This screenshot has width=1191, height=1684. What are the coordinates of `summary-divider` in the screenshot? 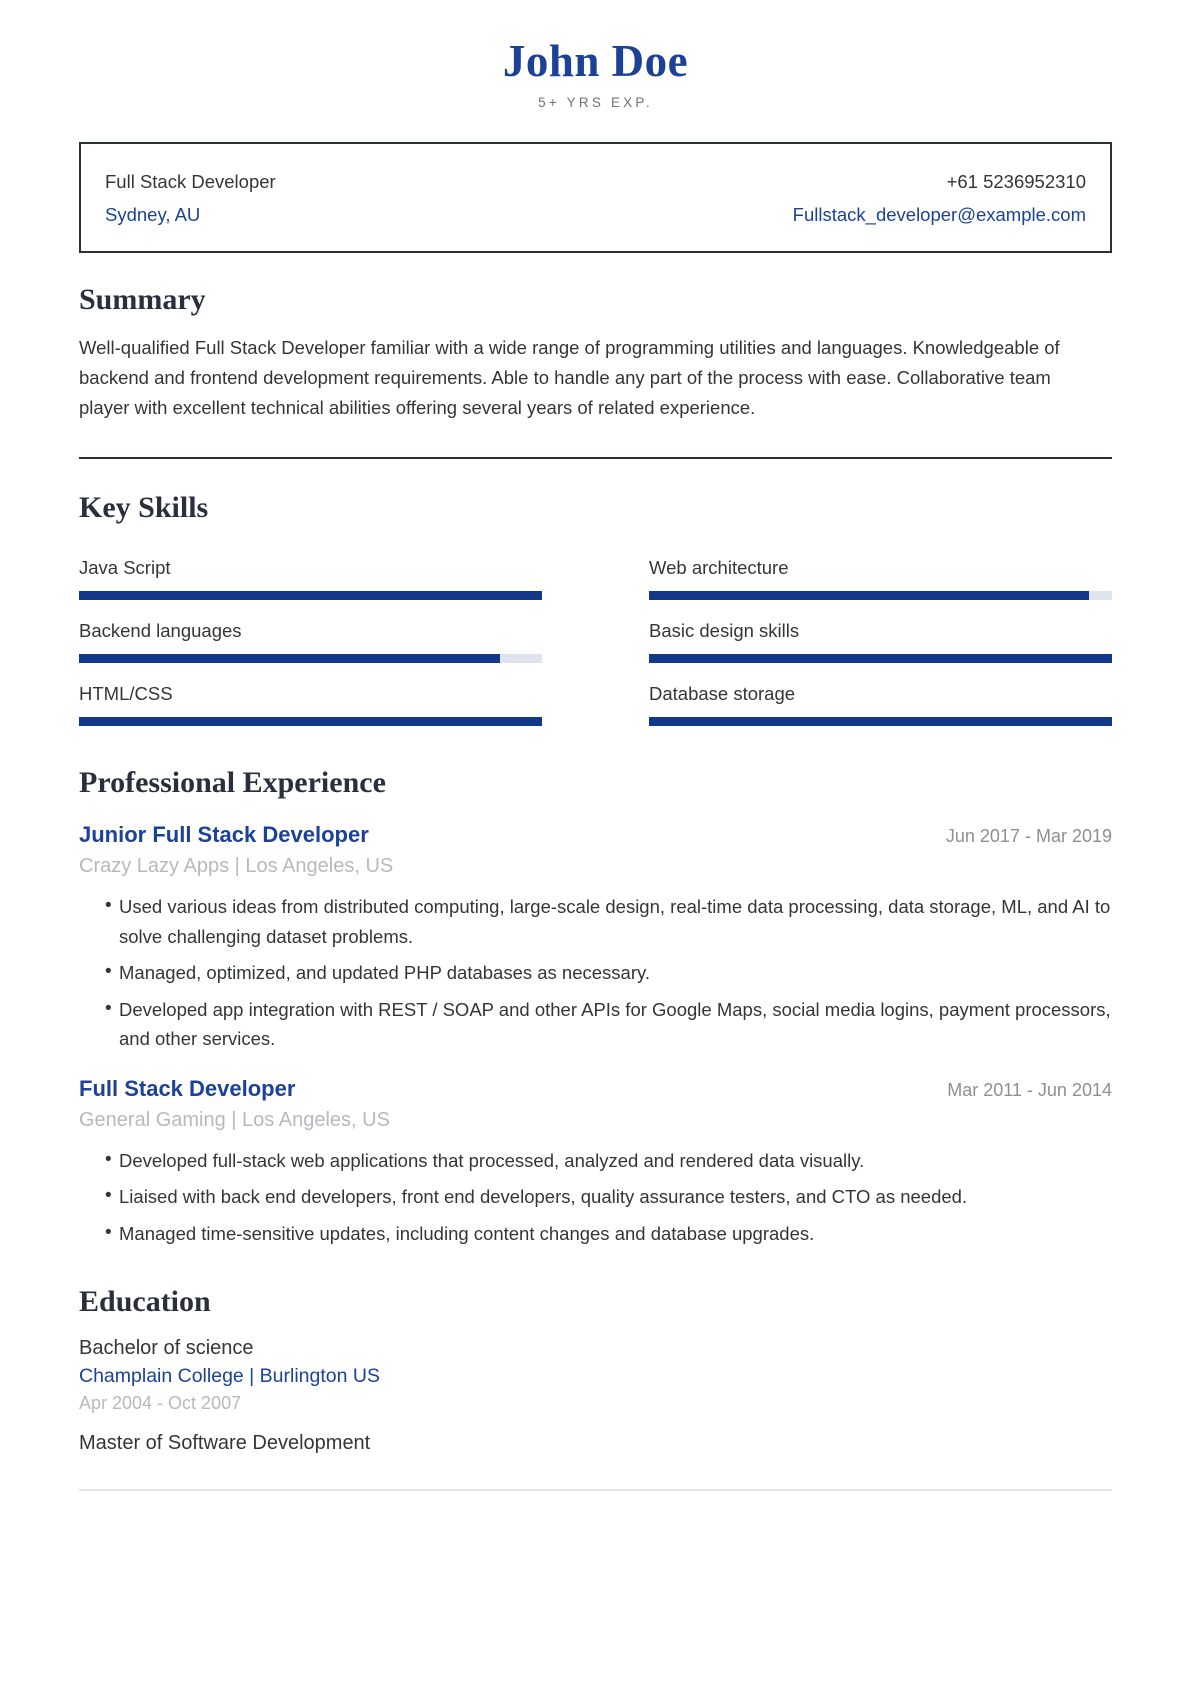 It's located at (595, 457).